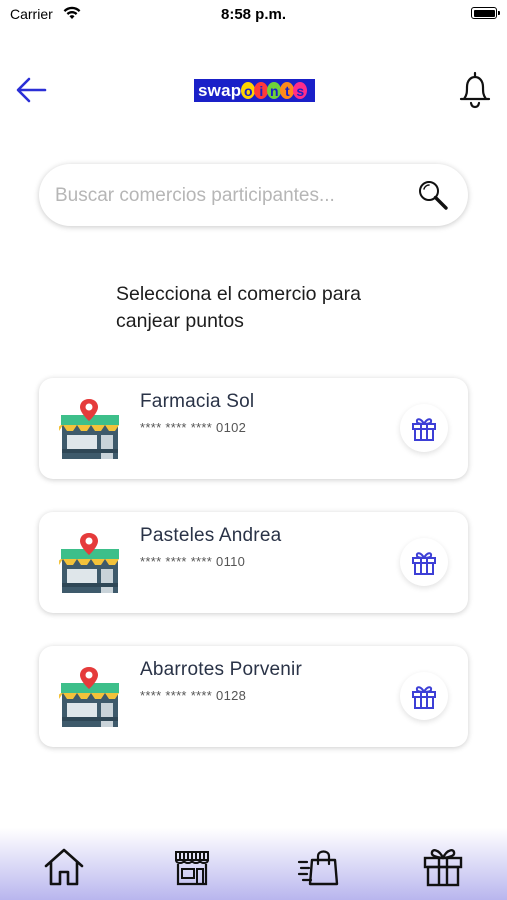  What do you see at coordinates (220, 90) in the screenshot?
I see `logo-text: swap` at bounding box center [220, 90].